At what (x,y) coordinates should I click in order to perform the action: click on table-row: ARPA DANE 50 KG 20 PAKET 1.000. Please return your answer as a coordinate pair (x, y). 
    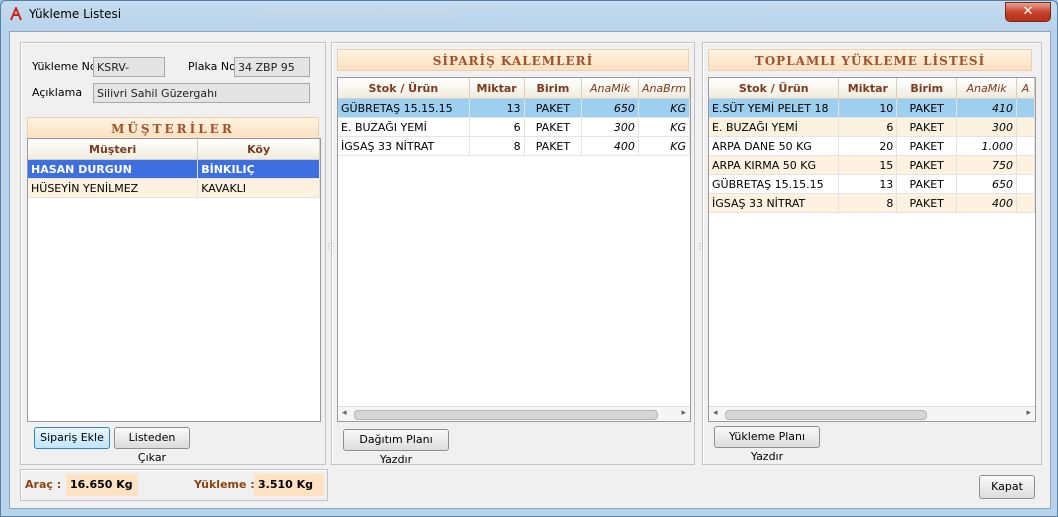
    Looking at the image, I should click on (872, 146).